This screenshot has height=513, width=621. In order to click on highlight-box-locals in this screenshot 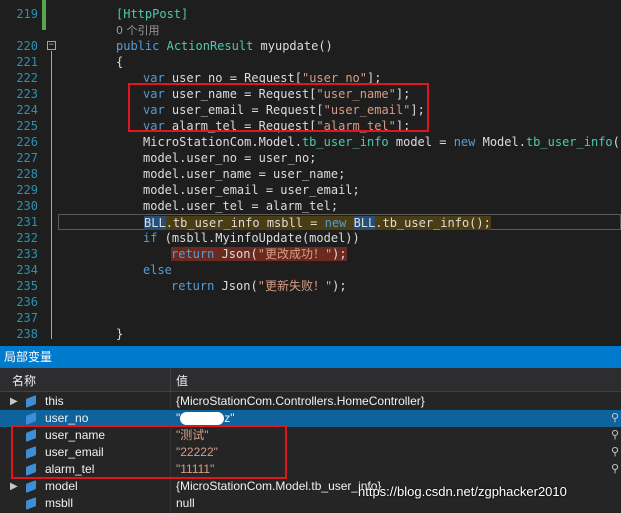, I will do `click(149, 452)`.